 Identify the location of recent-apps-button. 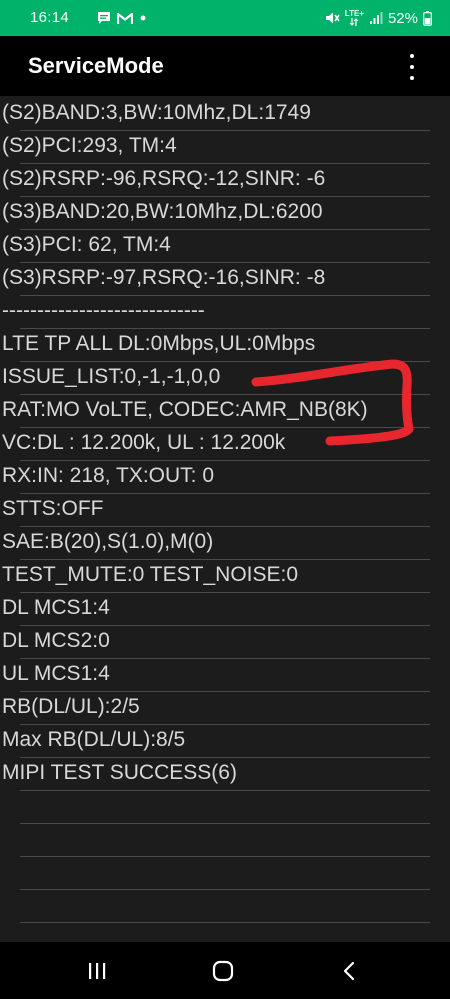
(97, 971).